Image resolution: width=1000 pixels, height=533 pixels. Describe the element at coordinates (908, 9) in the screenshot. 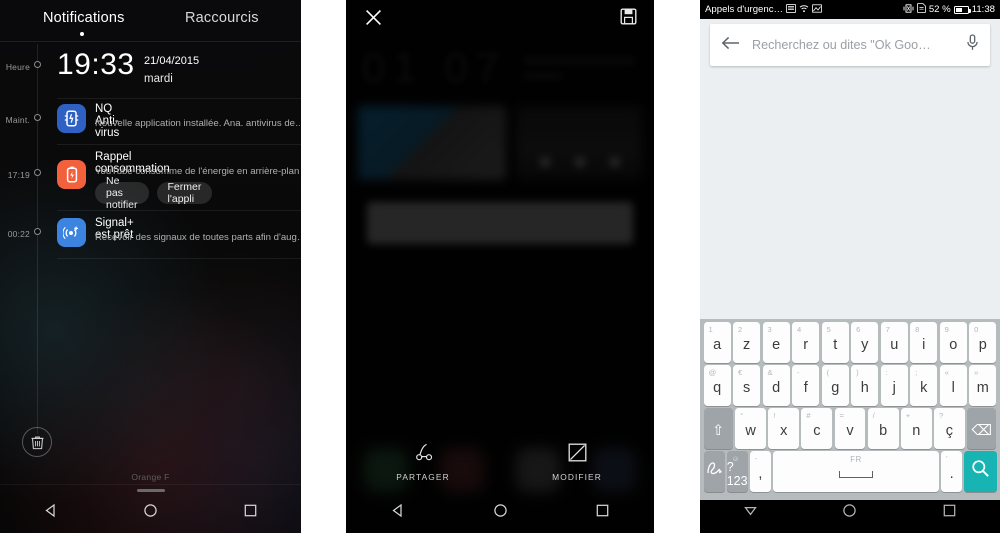

I see `vibrate-icon` at that location.